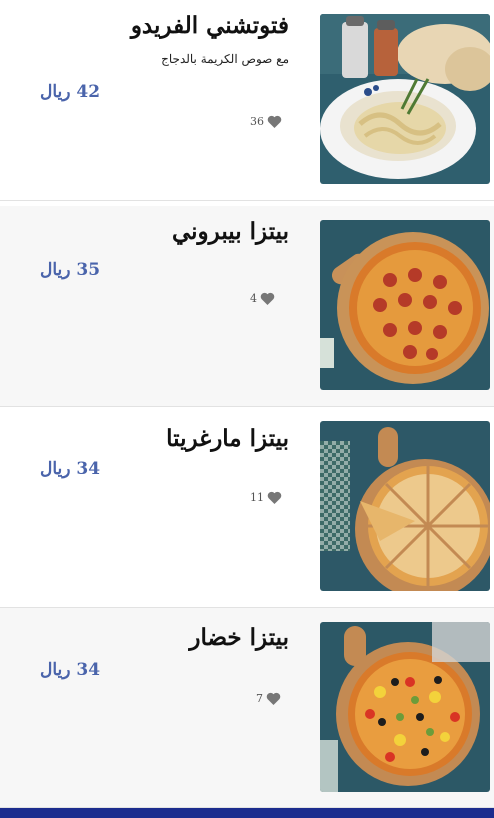  Describe the element at coordinates (70, 270) in the screenshot. I see `item-price: 35 ريال` at that location.